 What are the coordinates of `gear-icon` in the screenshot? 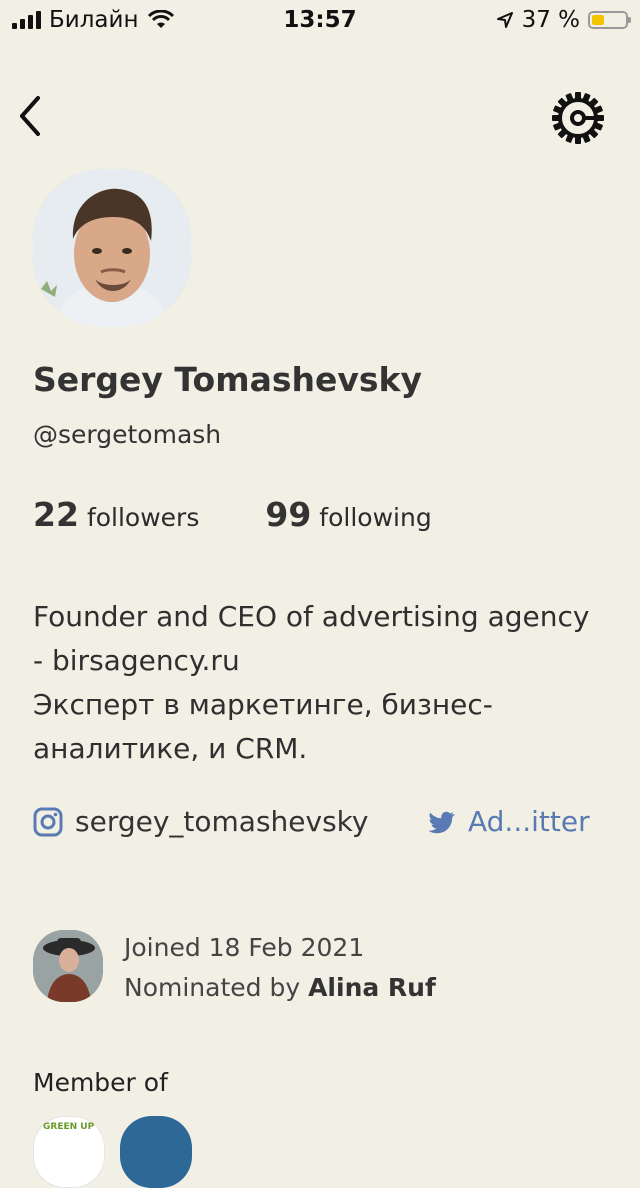 It's located at (578, 118).